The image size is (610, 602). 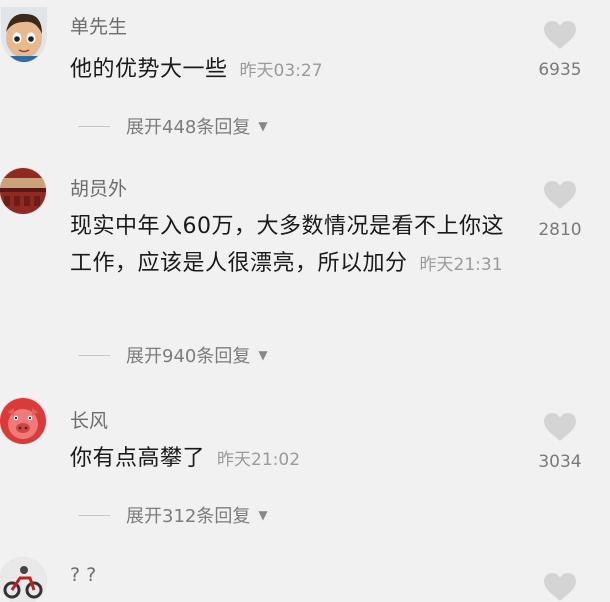 I want to click on comment-username: 长风, so click(x=89, y=419).